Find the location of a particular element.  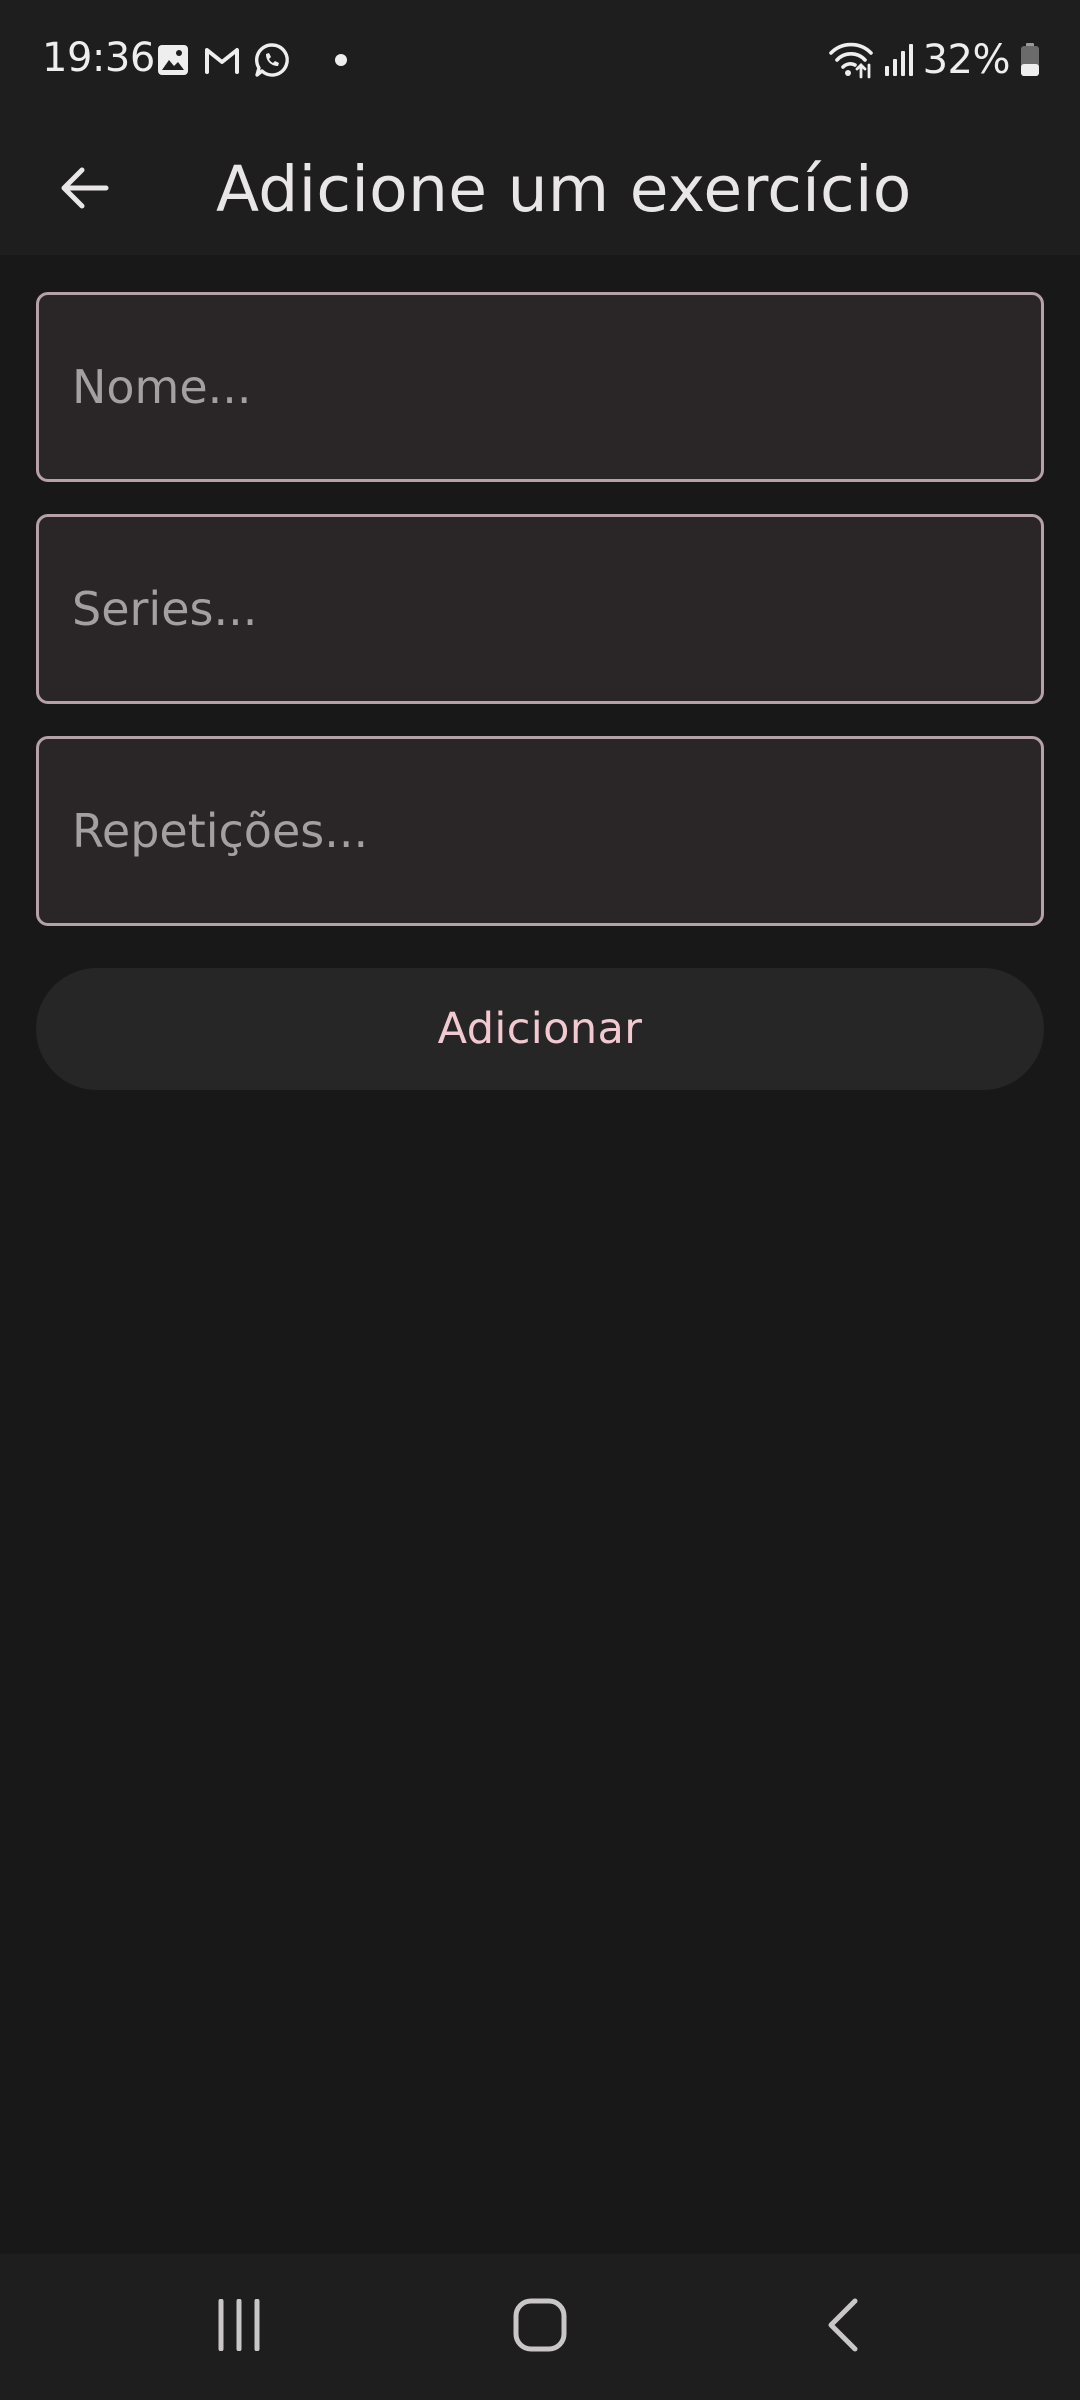

home-icon is located at coordinates (540, 2327).